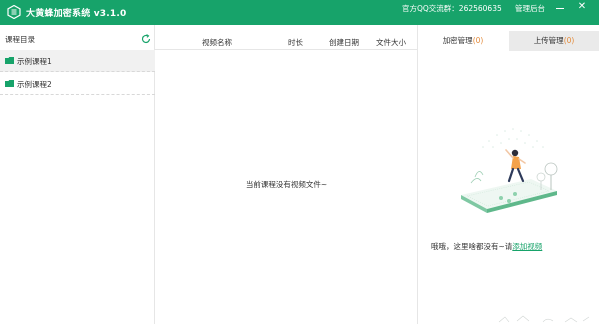  Describe the element at coordinates (299, 12) in the screenshot. I see `title-bar: 大黄蜂加密系统 v3.1.0 官方QQ交流群：262560635 管理后台 ✕` at that location.